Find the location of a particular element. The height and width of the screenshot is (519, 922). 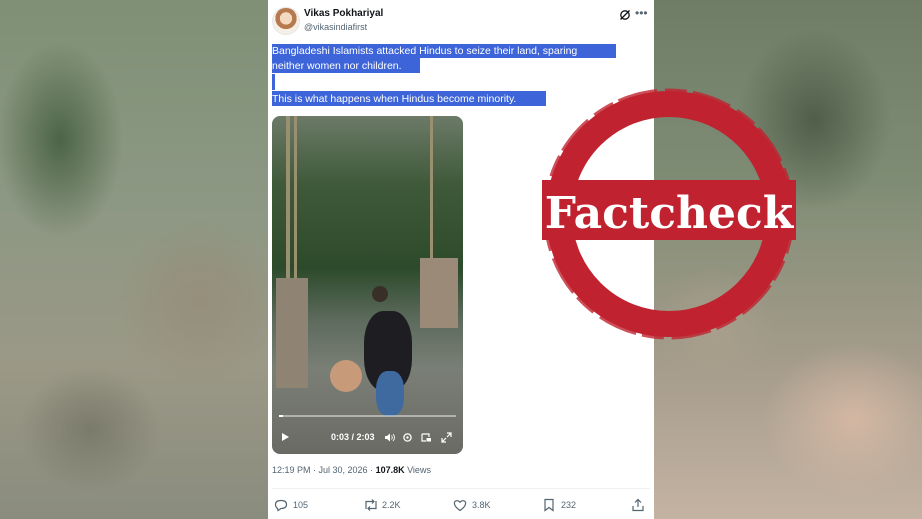

repost-button: 2.2K is located at coordinates (388, 505).